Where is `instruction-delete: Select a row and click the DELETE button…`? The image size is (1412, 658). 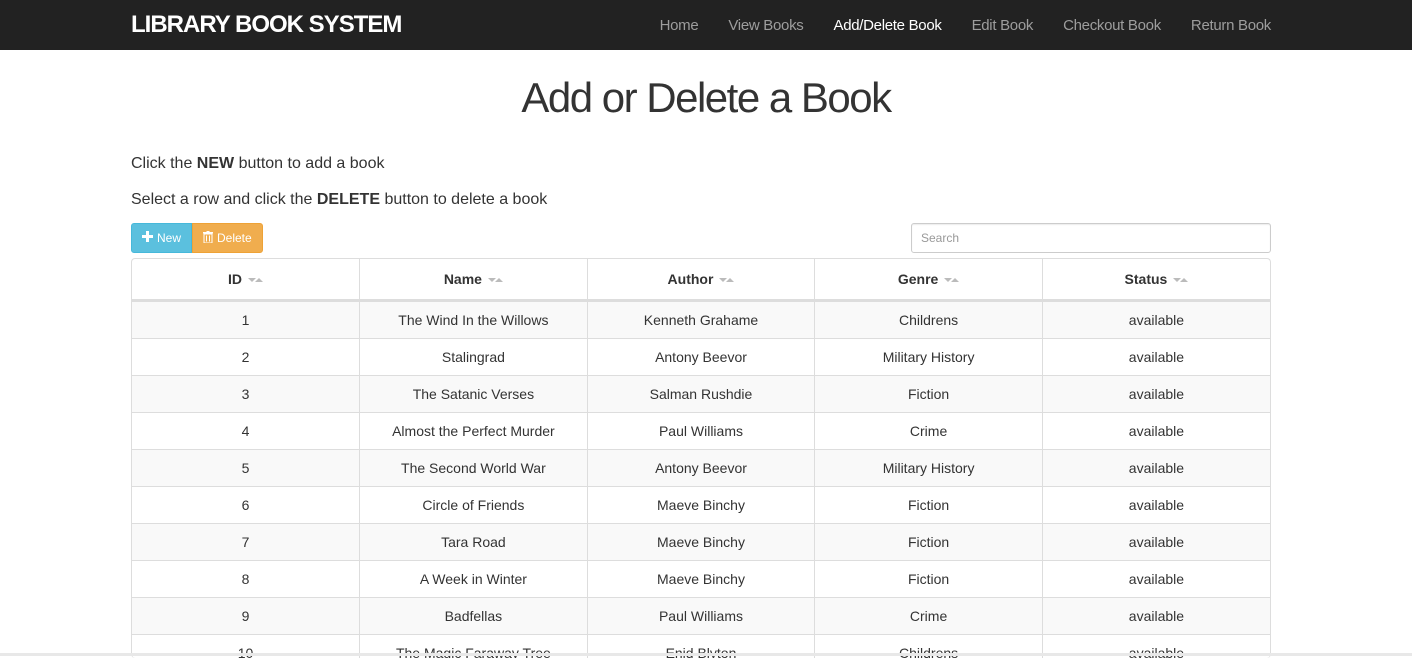
instruction-delete: Select a row and click the DELETE button… is located at coordinates (339, 200).